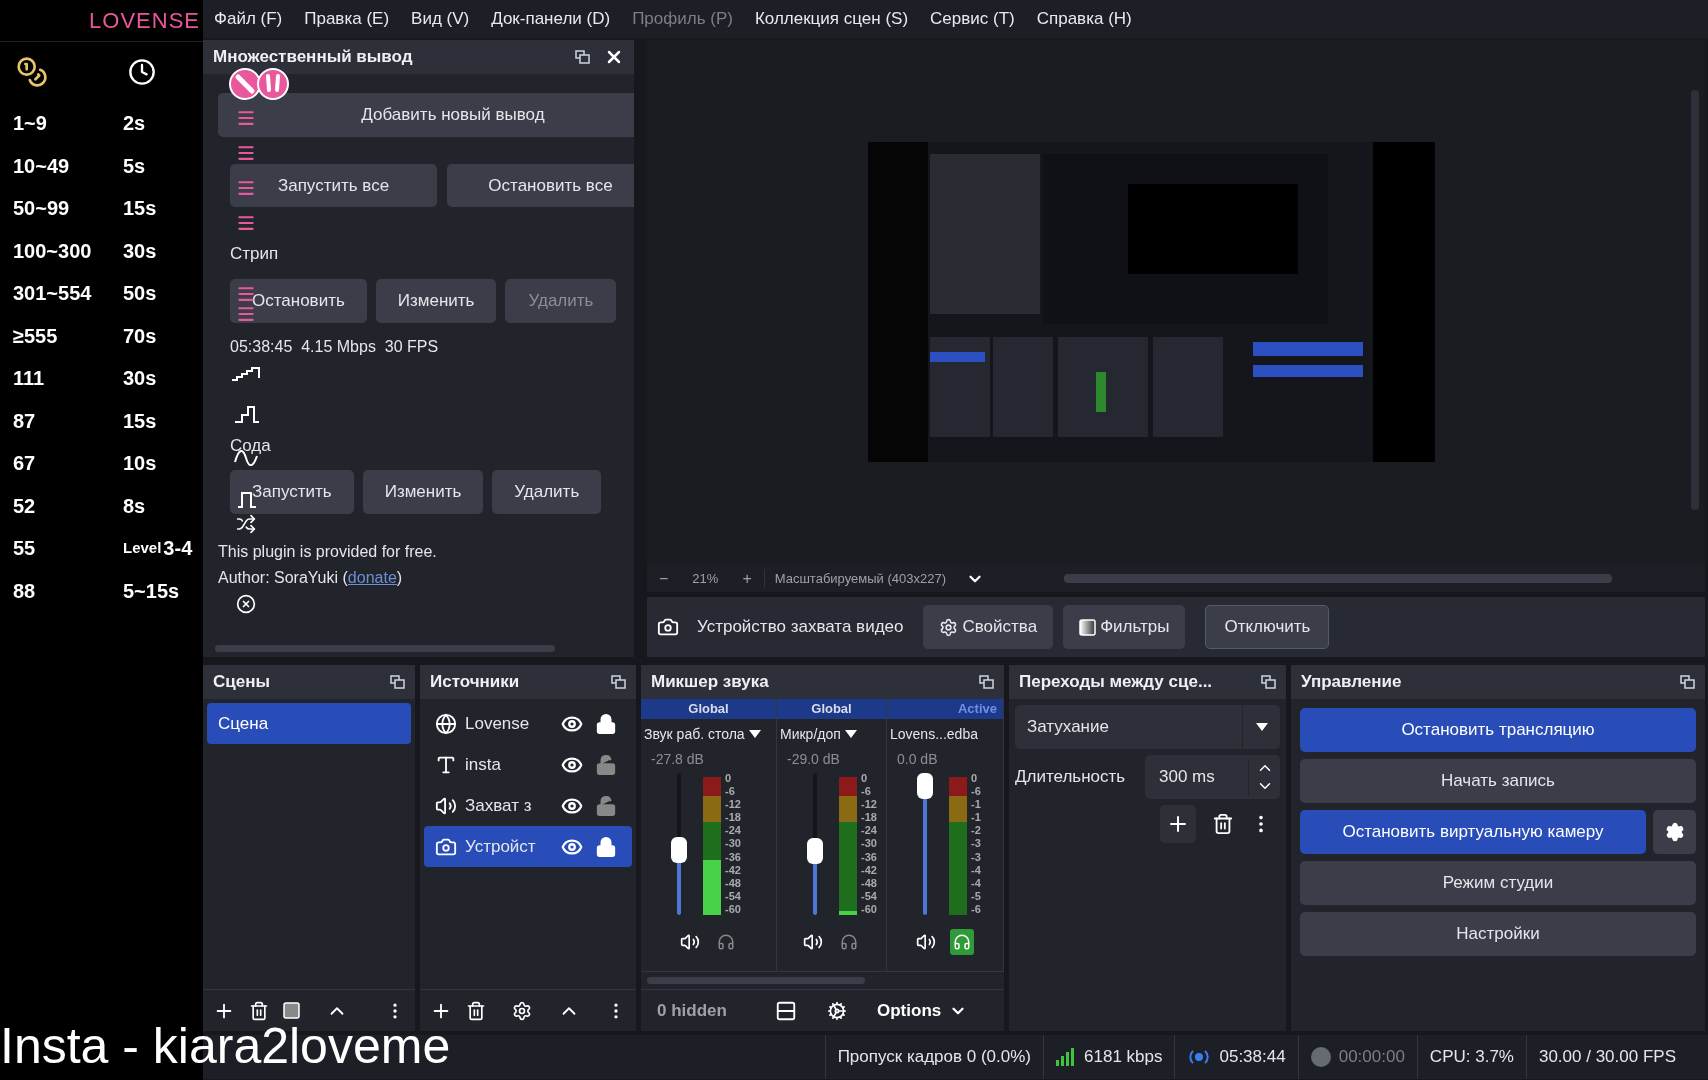 This screenshot has height=1080, width=1708. What do you see at coordinates (246, 604) in the screenshot?
I see `close-circle-icon` at bounding box center [246, 604].